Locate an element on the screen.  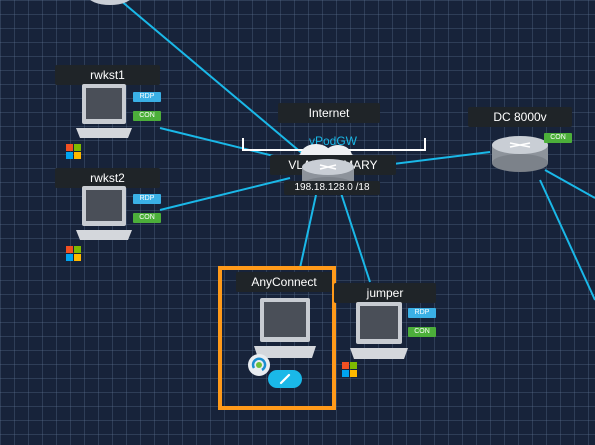
anyconnect-label: AnyConnect is located at coordinates (284, 282).